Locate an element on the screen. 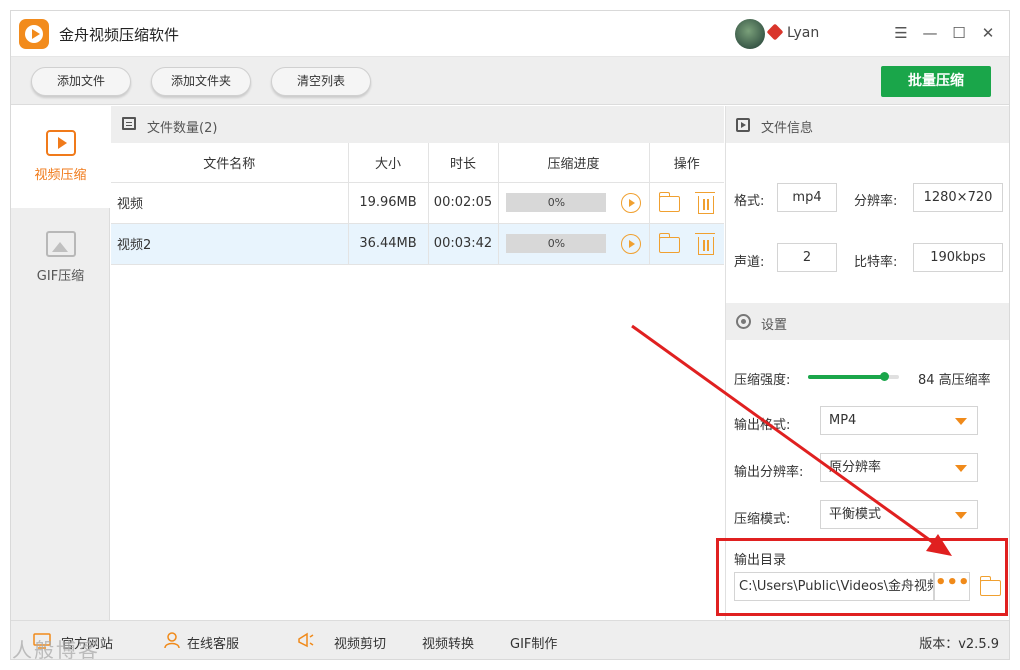 The width and height of the screenshot is (1020, 670). output-resolution-value: 原分辨率 is located at coordinates (855, 467).